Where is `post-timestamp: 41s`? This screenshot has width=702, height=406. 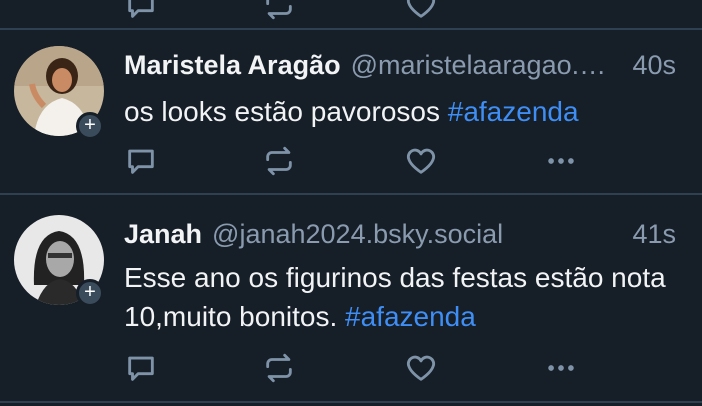 post-timestamp: 41s is located at coordinates (654, 234).